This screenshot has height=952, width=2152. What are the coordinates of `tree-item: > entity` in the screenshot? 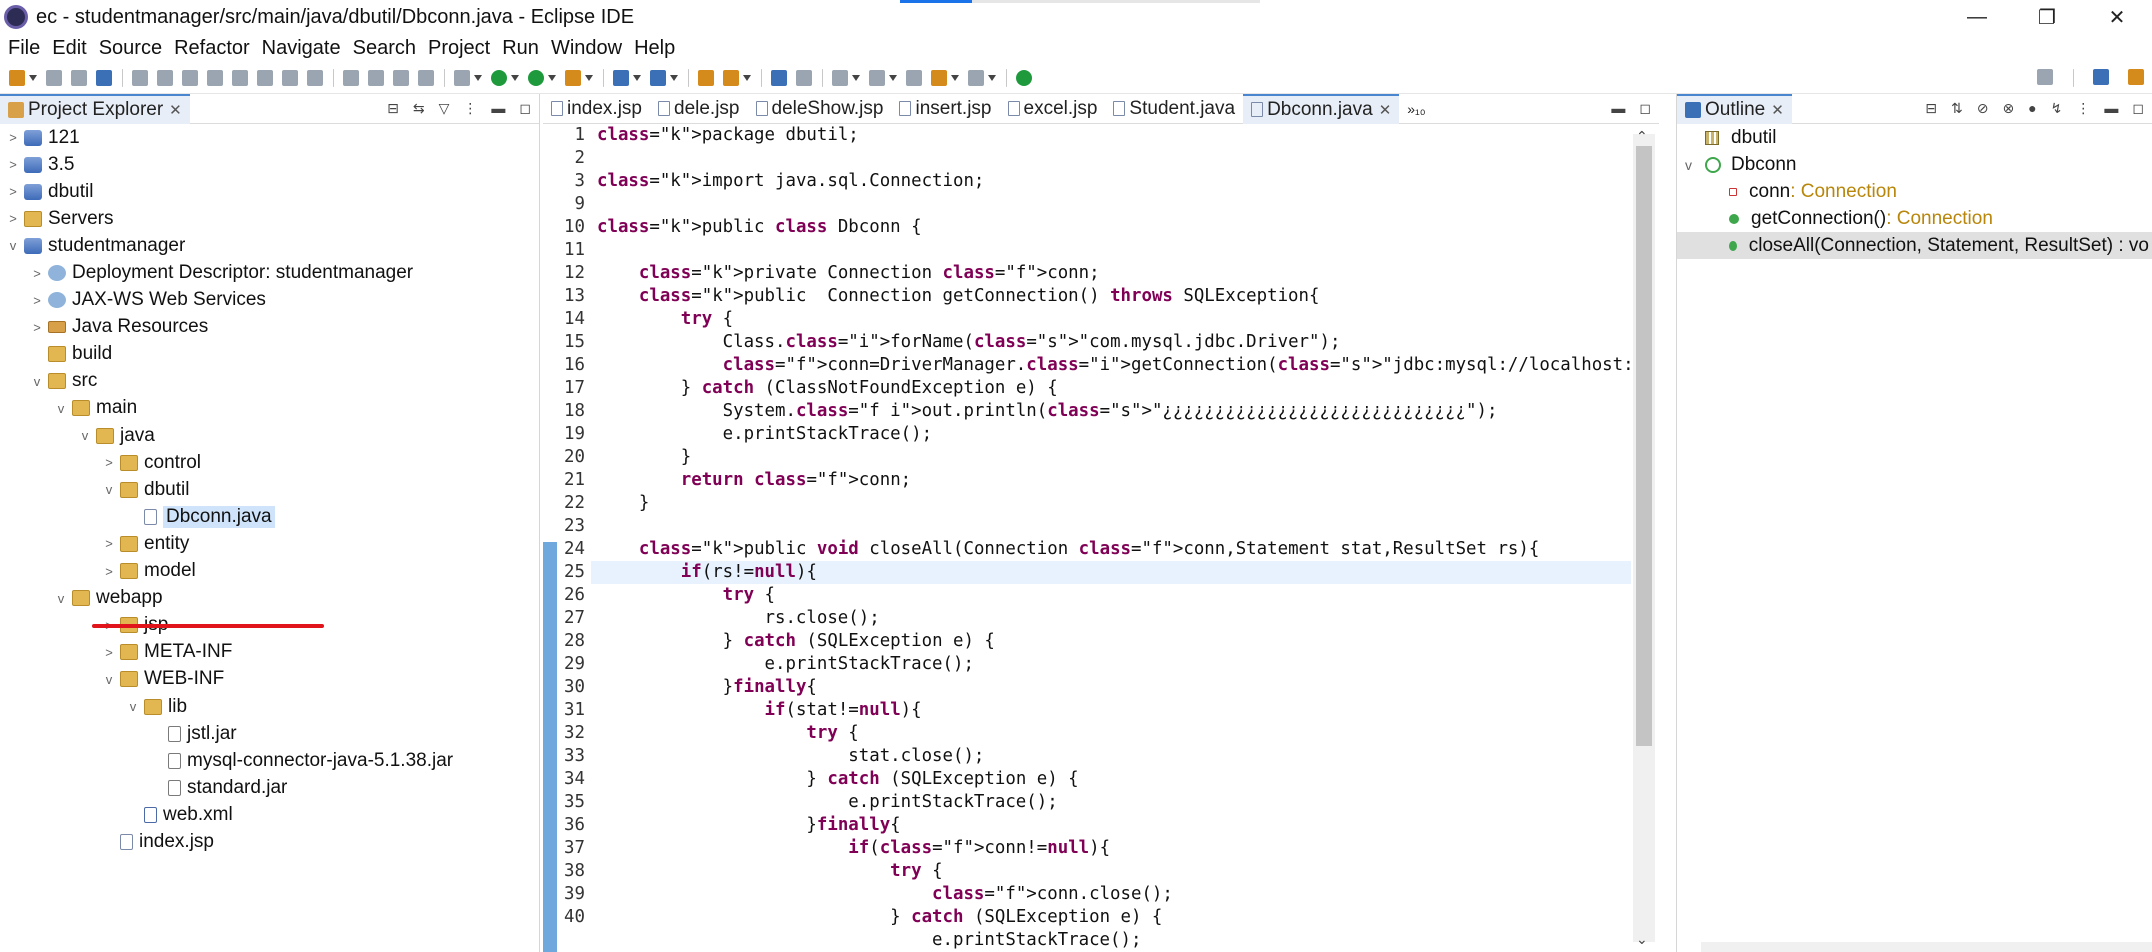 It's located at (269, 543).